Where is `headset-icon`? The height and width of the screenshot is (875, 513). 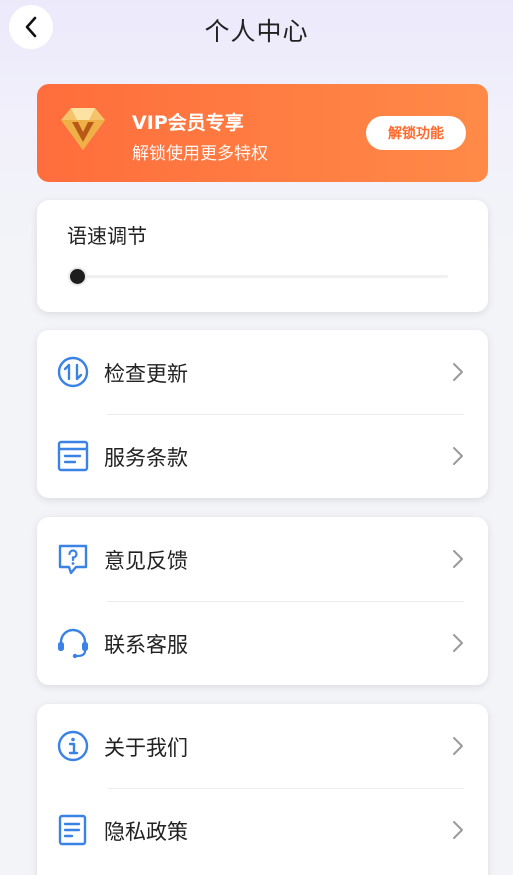
headset-icon is located at coordinates (73, 643).